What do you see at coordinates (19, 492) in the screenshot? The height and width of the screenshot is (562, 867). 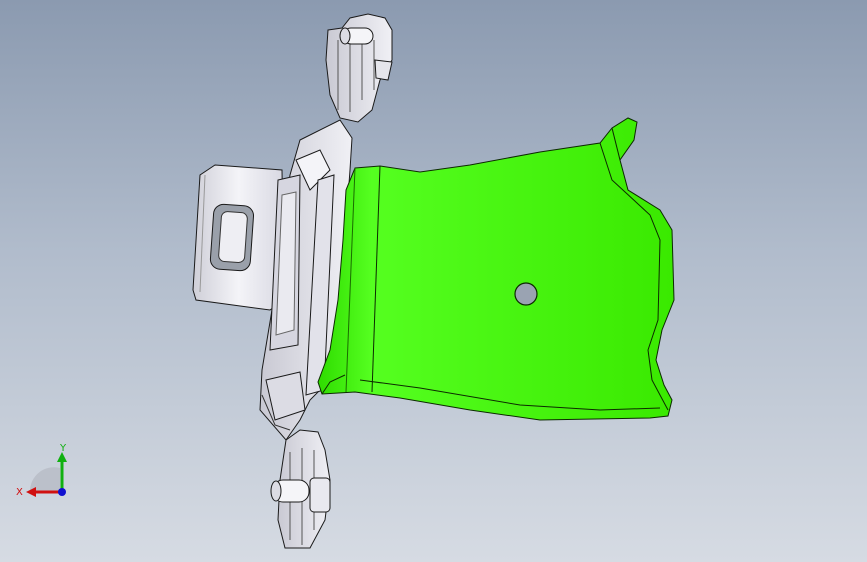 I see `x-axis-label: X` at bounding box center [19, 492].